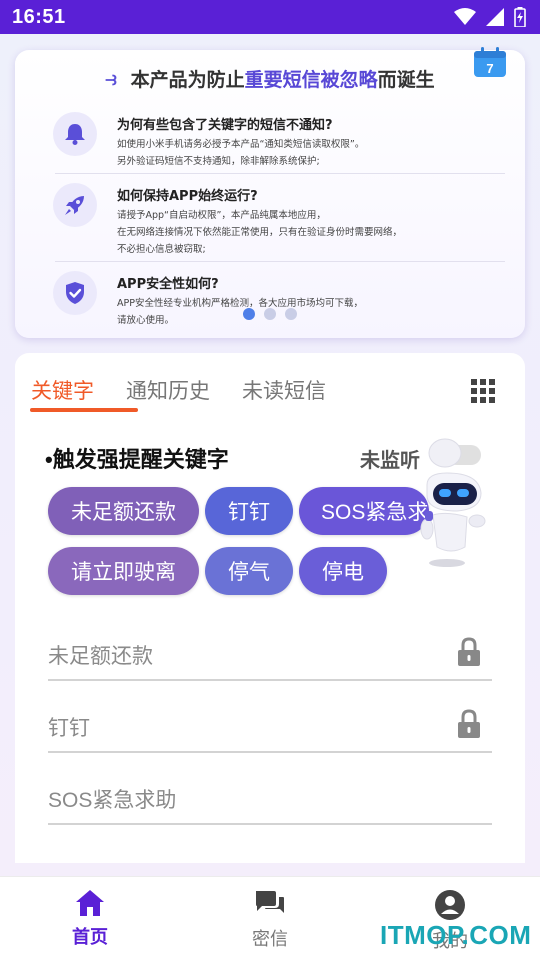 This screenshot has width=540, height=960. What do you see at coordinates (187, 79) in the screenshot?
I see `banner-prefix: 本产品为防止` at bounding box center [187, 79].